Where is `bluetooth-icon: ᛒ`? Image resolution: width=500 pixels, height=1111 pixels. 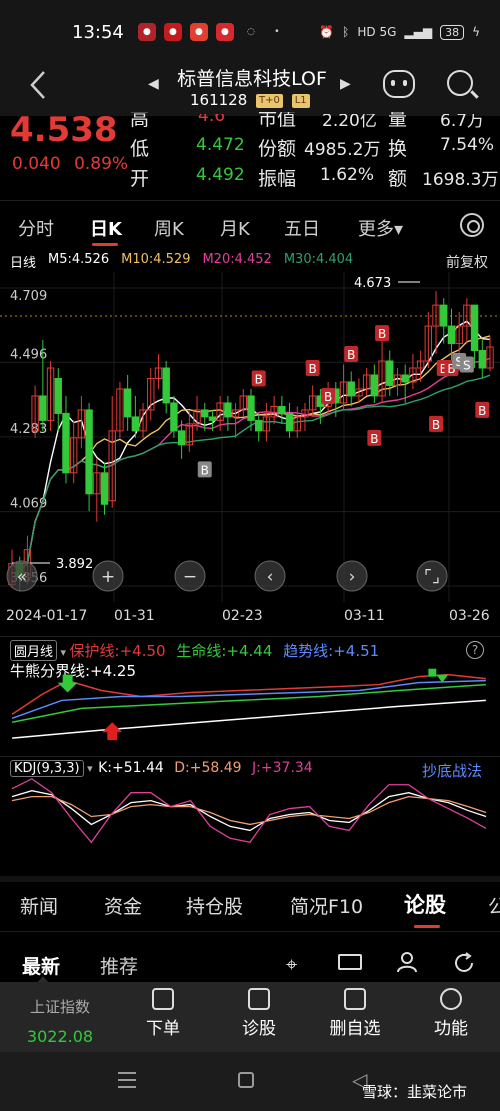 bluetooth-icon: ᛒ is located at coordinates (346, 32).